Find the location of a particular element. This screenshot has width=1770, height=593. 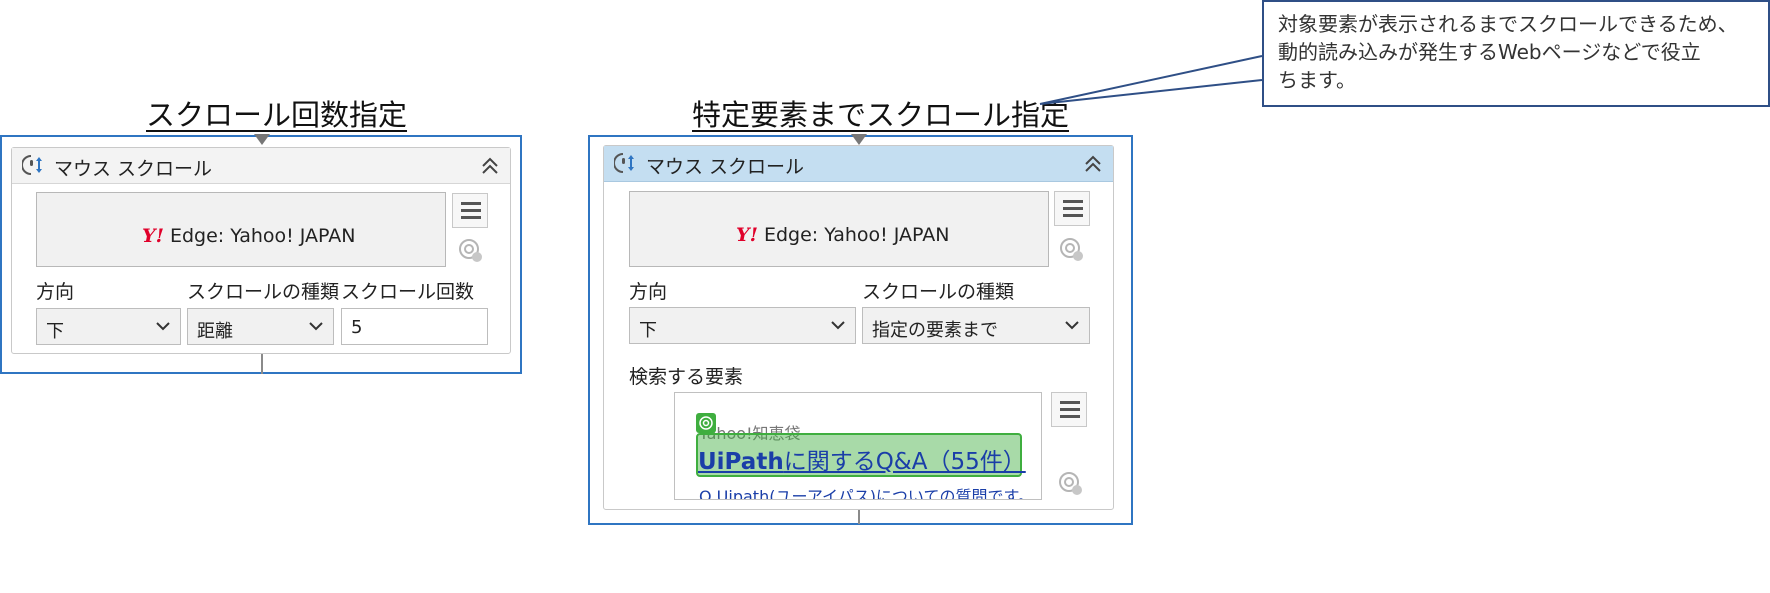

qa-link-brand: UiPath is located at coordinates (741, 462).